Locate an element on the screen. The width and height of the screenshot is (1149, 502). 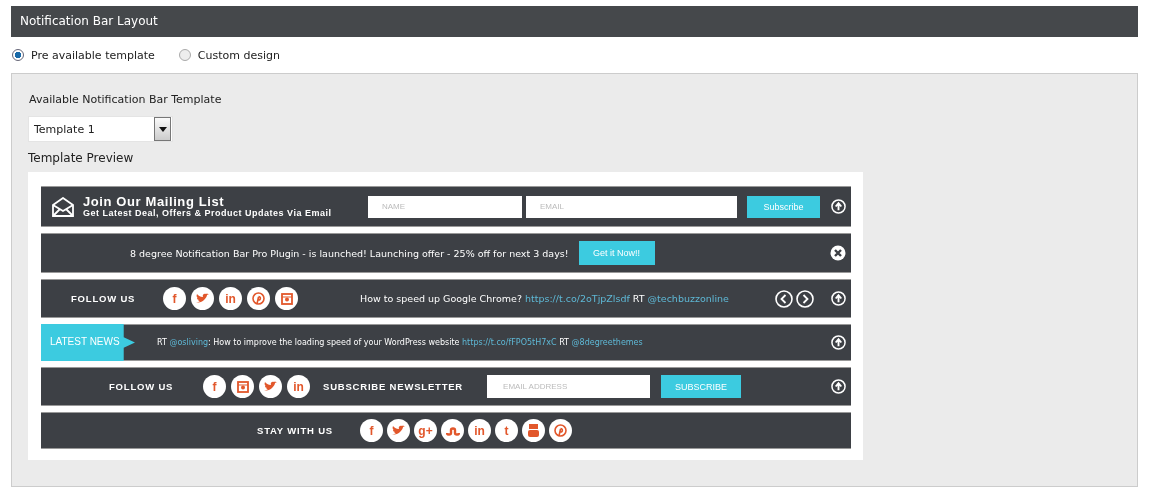
tweet-link: @8degreethemes is located at coordinates (607, 342).